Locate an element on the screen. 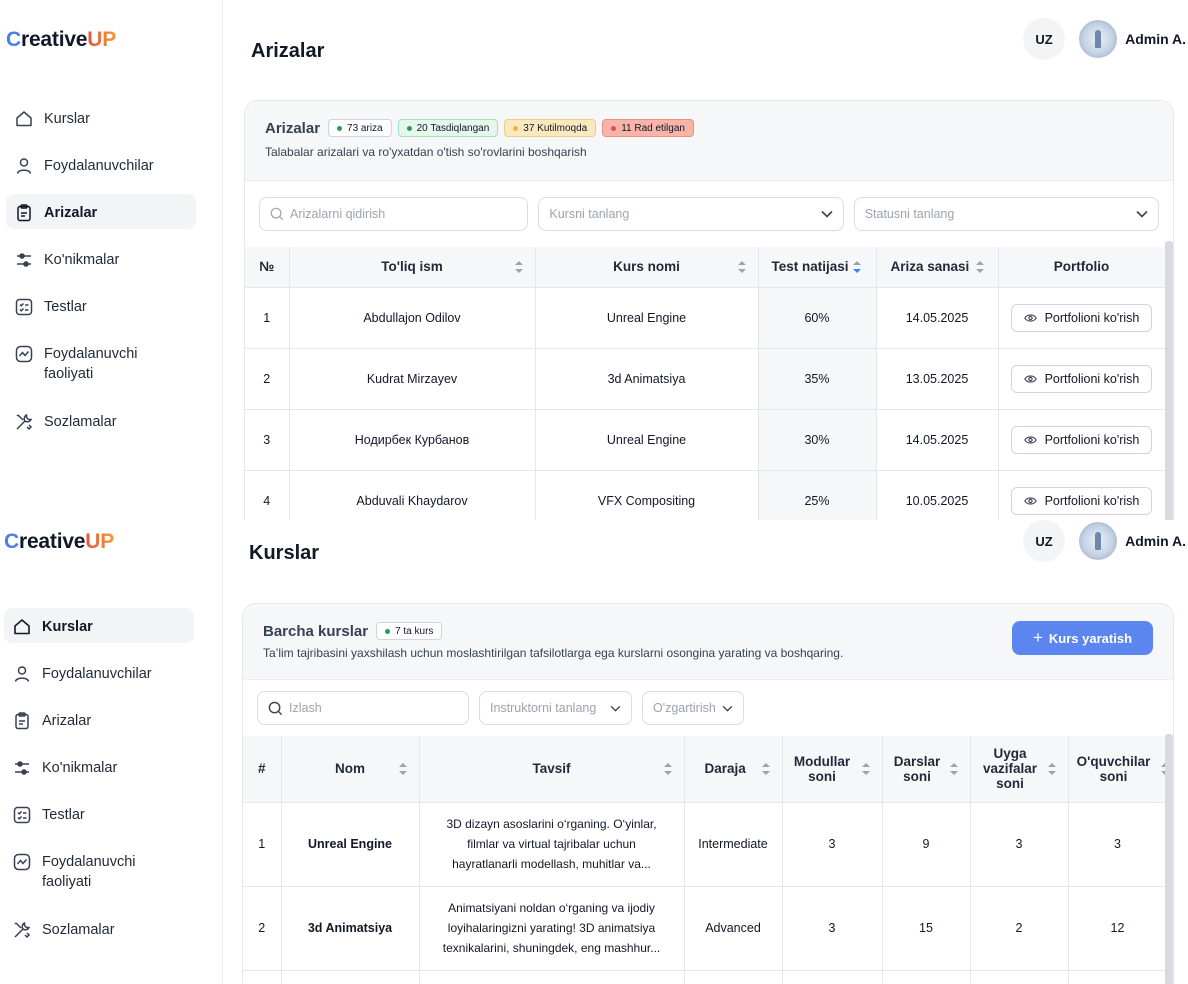 The image size is (1188, 984). col-fullname: To'liq ism is located at coordinates (412, 267).